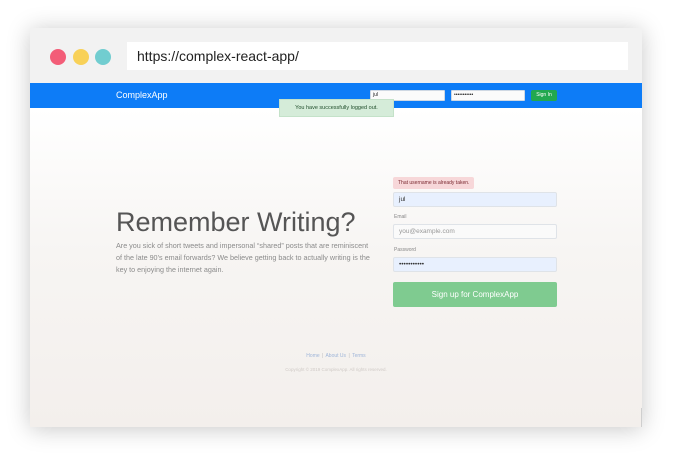  What do you see at coordinates (475, 264) in the screenshot?
I see `password-field: •••••••••••` at bounding box center [475, 264].